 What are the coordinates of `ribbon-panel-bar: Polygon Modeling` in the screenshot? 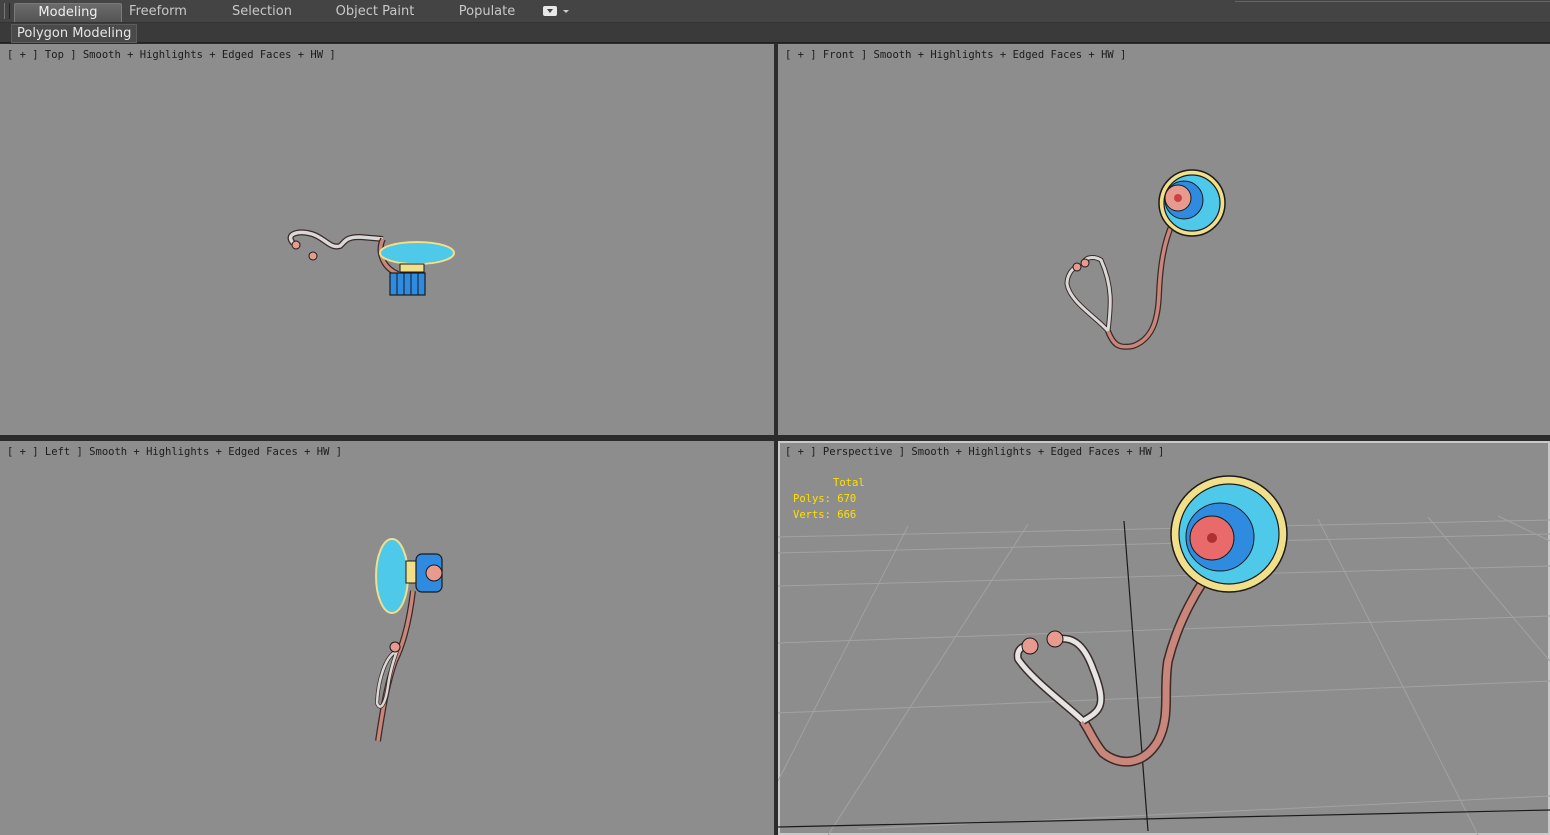 It's located at (775, 33).